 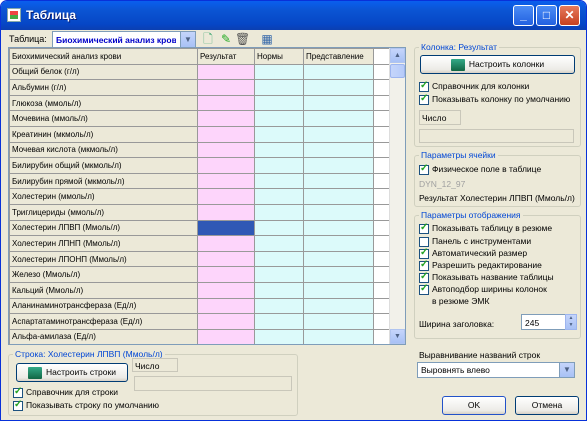 I want to click on row-header-cell: Альбумин (г/л), so click(x=103, y=87).